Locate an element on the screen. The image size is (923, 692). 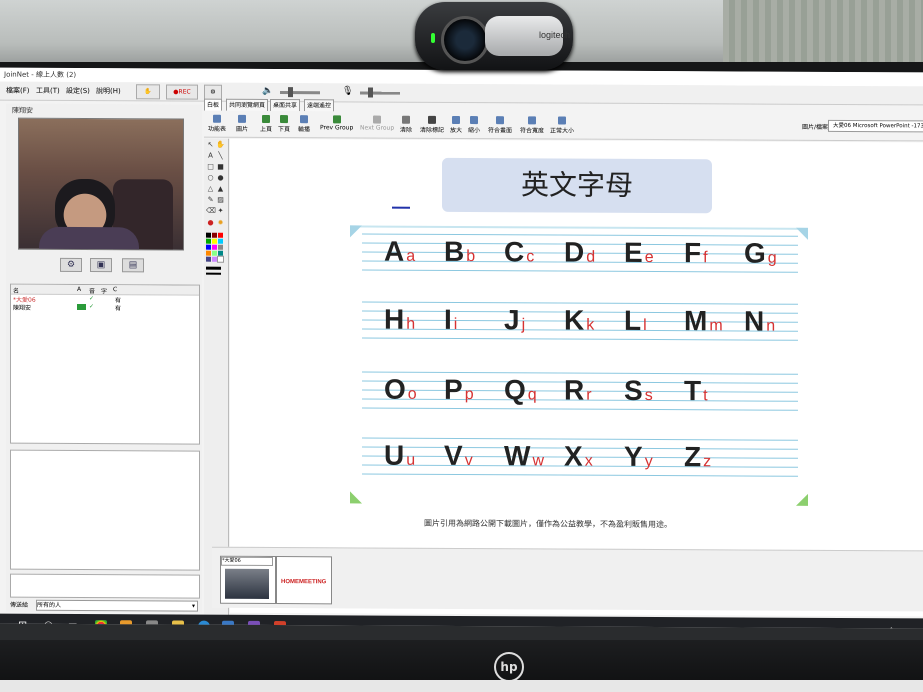
video-status-icon is located at coordinates (81, 307).